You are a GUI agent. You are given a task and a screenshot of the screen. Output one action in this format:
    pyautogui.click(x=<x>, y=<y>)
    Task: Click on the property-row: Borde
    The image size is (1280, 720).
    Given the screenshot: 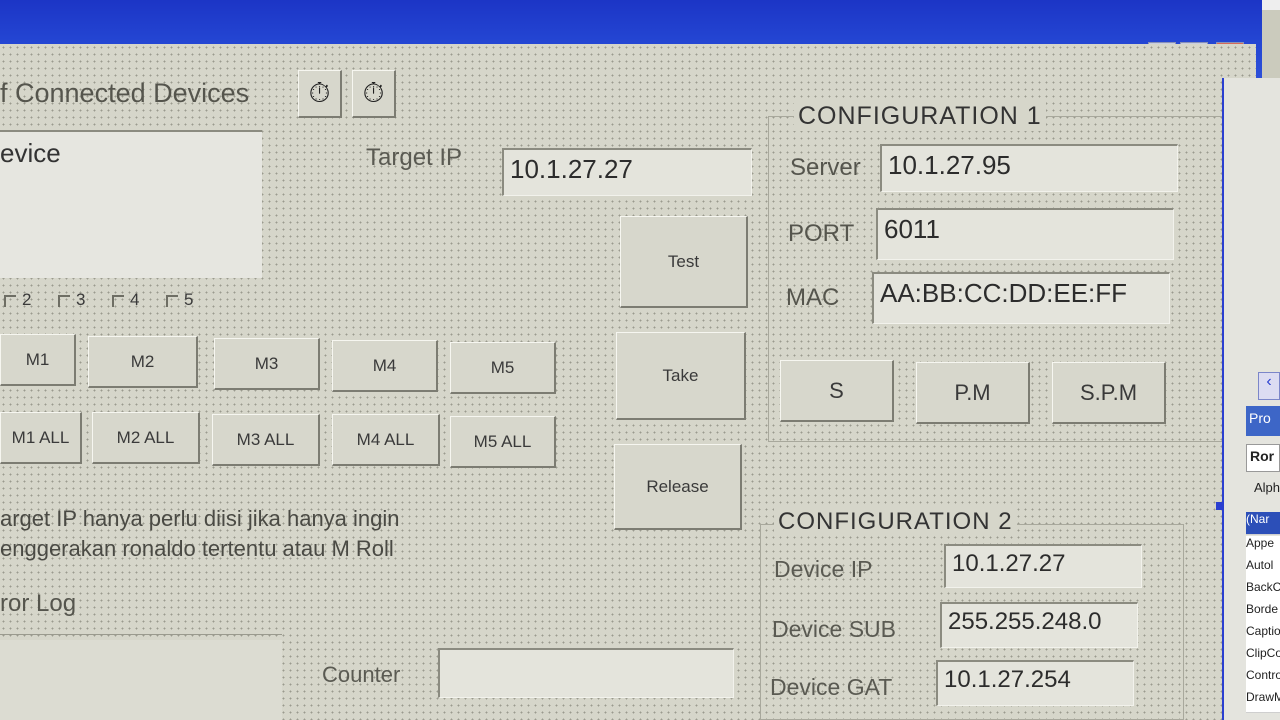 What is the action you would take?
    pyautogui.click(x=1263, y=613)
    